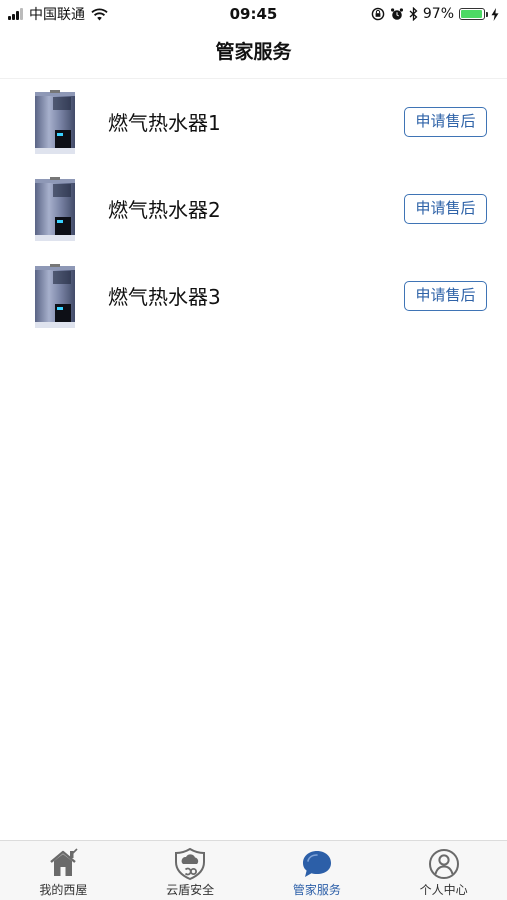 This screenshot has height=900, width=507. I want to click on alarm-icon, so click(397, 14).